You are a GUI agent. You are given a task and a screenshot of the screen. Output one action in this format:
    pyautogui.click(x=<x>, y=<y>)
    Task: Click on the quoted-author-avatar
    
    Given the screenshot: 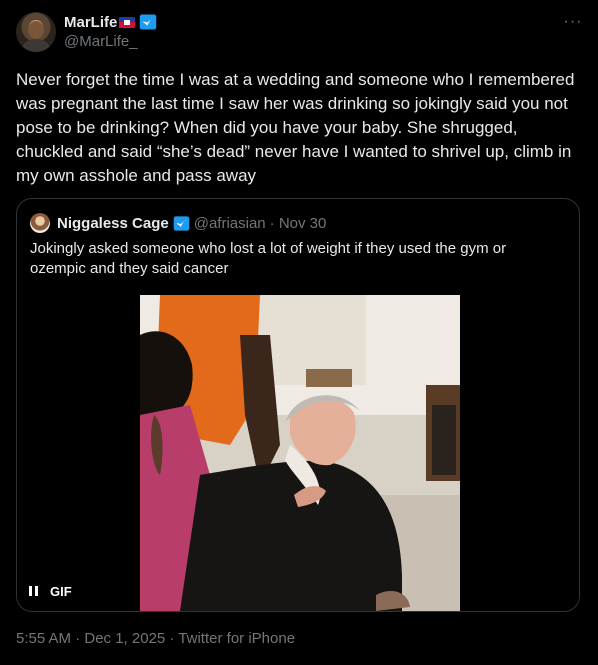 What is the action you would take?
    pyautogui.click(x=40, y=223)
    